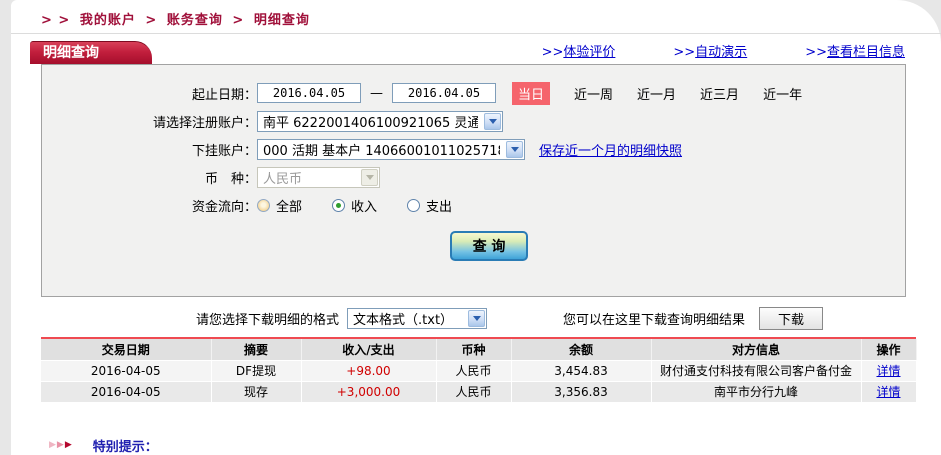 The height and width of the screenshot is (455, 941). I want to click on quick-range-quarter: 近三月, so click(719, 93).